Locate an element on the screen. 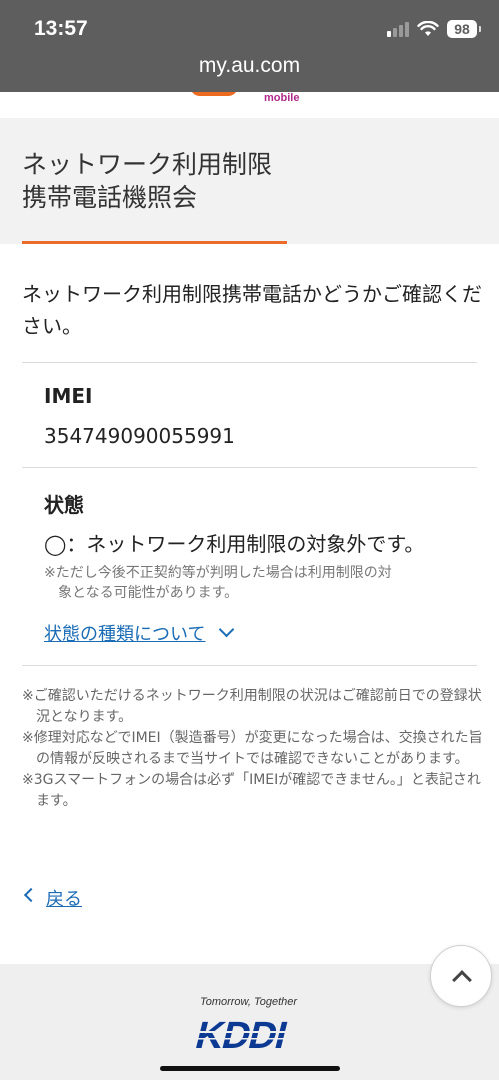 The width and height of the screenshot is (499, 1080). note-item: ※3Gスマートフォンの場合は必ず「IMEIが確認できません。」と表記されます。 is located at coordinates (251, 790).